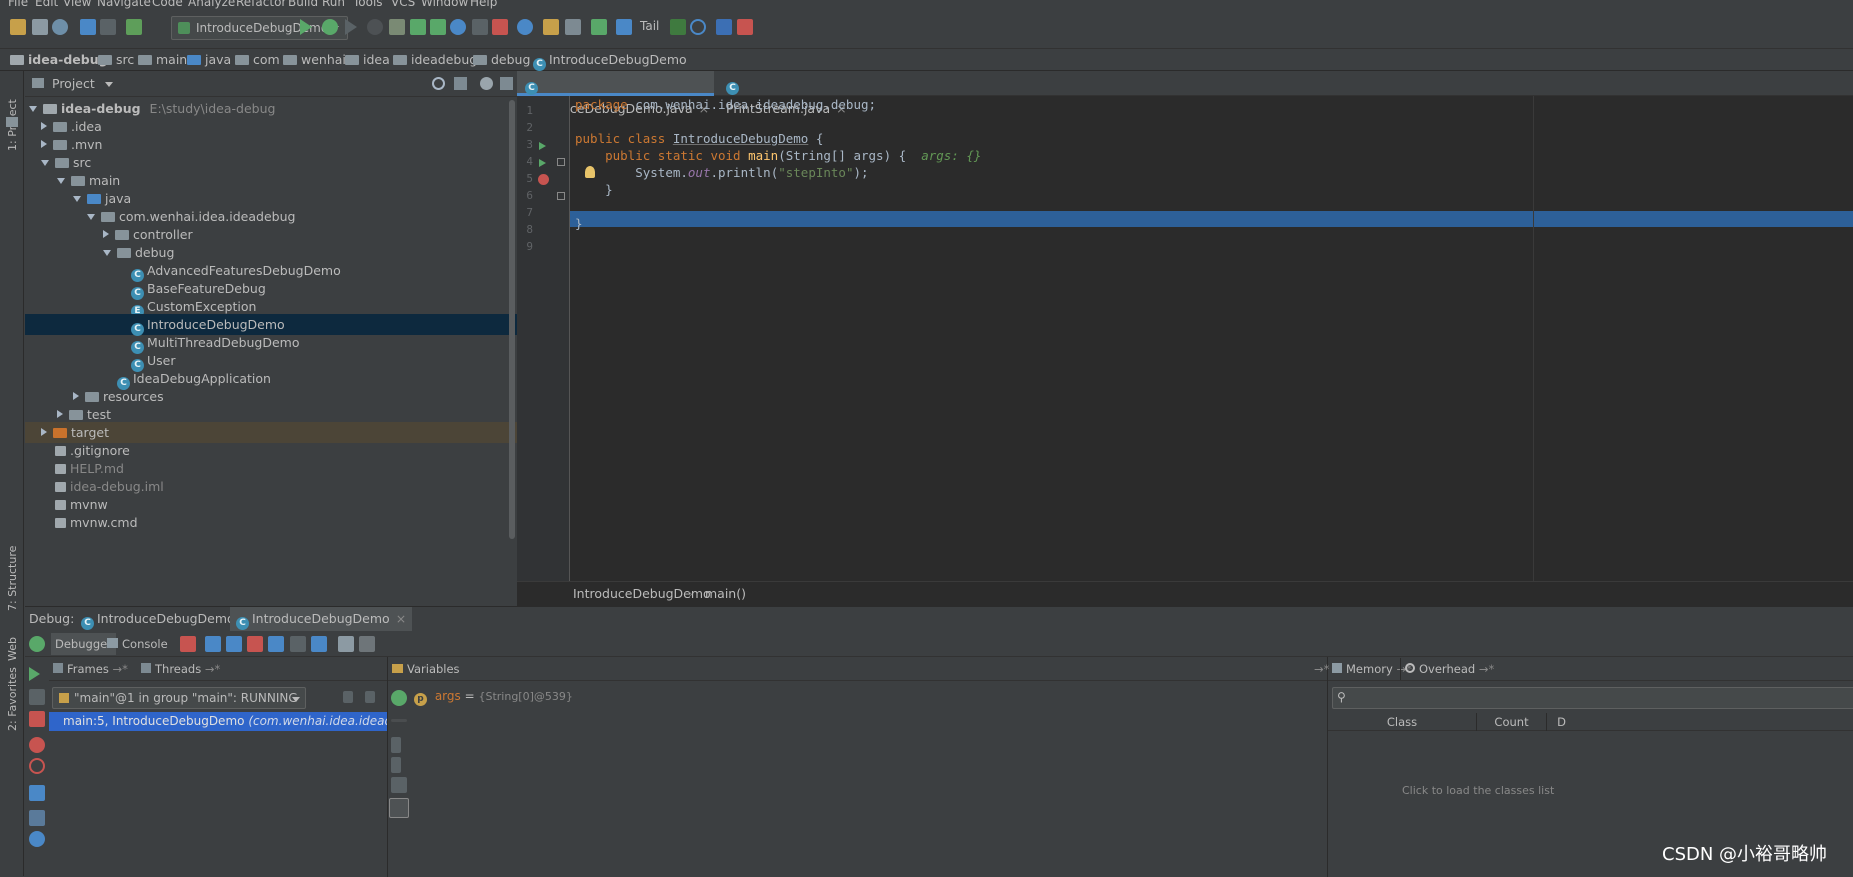 The width and height of the screenshot is (1853, 877). What do you see at coordinates (438, 27) in the screenshot?
I see `update-running-icon` at bounding box center [438, 27].